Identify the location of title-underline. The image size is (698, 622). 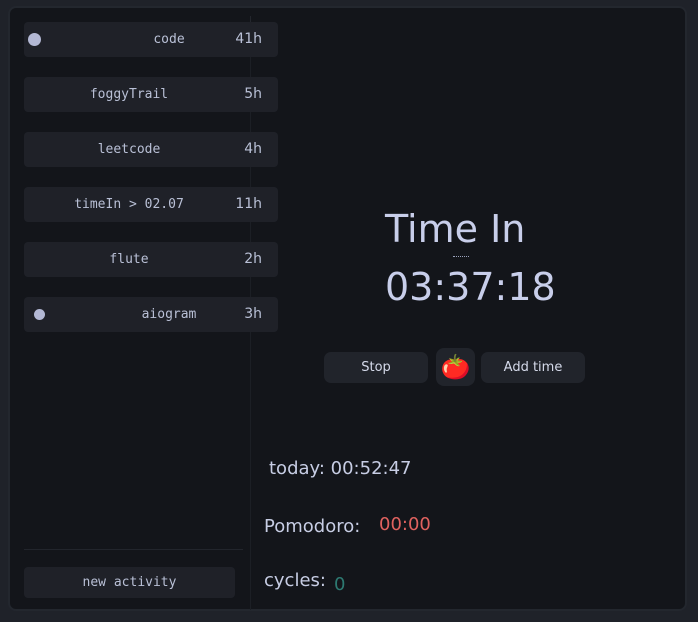
(461, 256).